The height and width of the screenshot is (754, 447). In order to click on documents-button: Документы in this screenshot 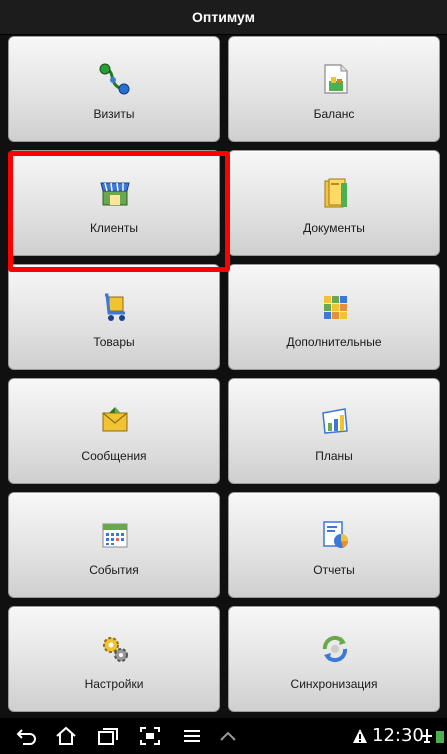, I will do `click(334, 203)`.